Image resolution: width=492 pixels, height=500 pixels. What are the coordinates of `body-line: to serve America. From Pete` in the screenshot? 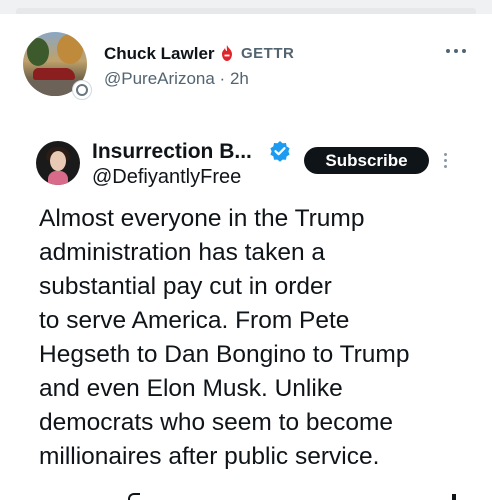 It's located at (194, 320).